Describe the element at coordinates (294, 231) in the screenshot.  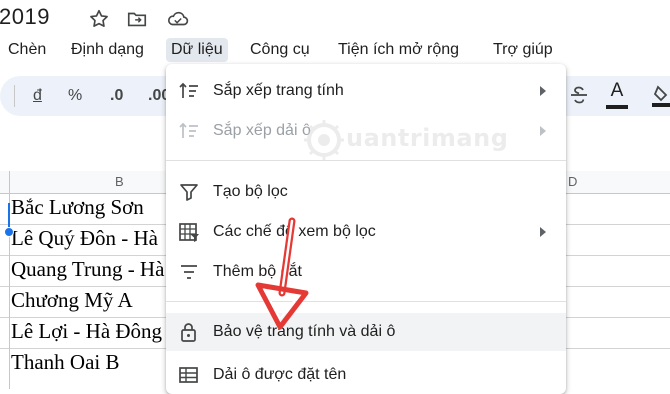
I see `menu-item-label: Các chế độ xem bộ lọc` at that location.